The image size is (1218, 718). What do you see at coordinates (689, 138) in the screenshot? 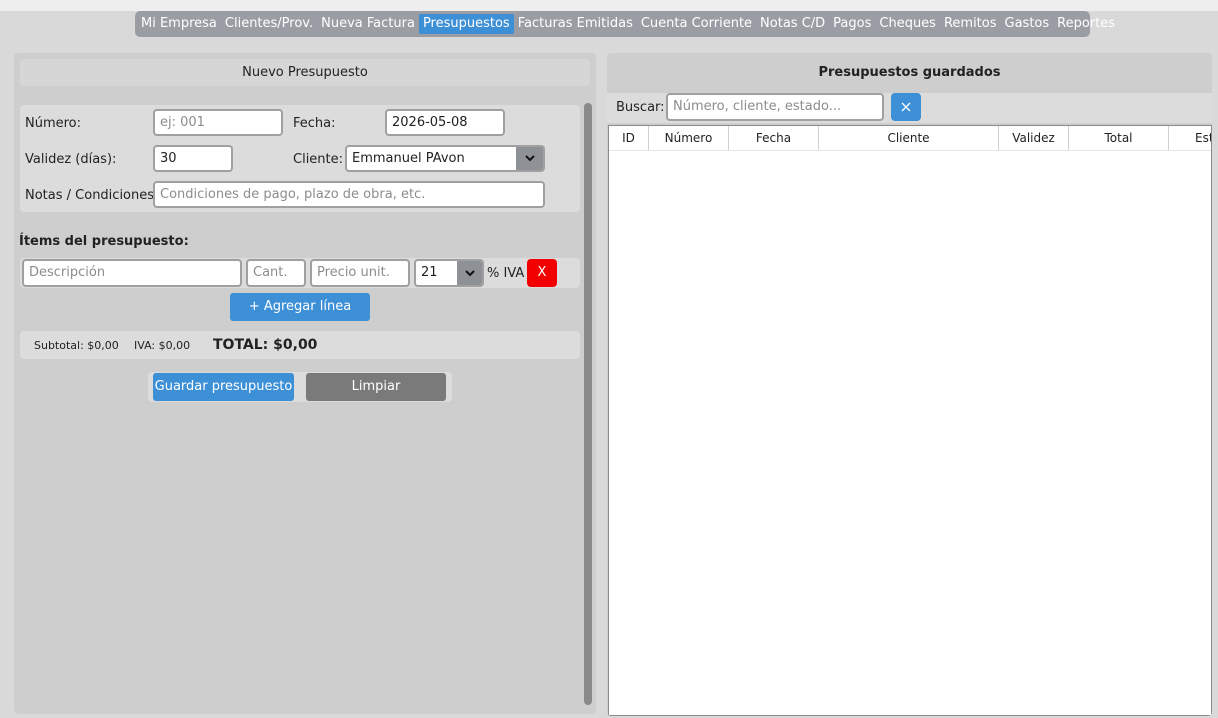
I see `column-header-numero: Número` at bounding box center [689, 138].